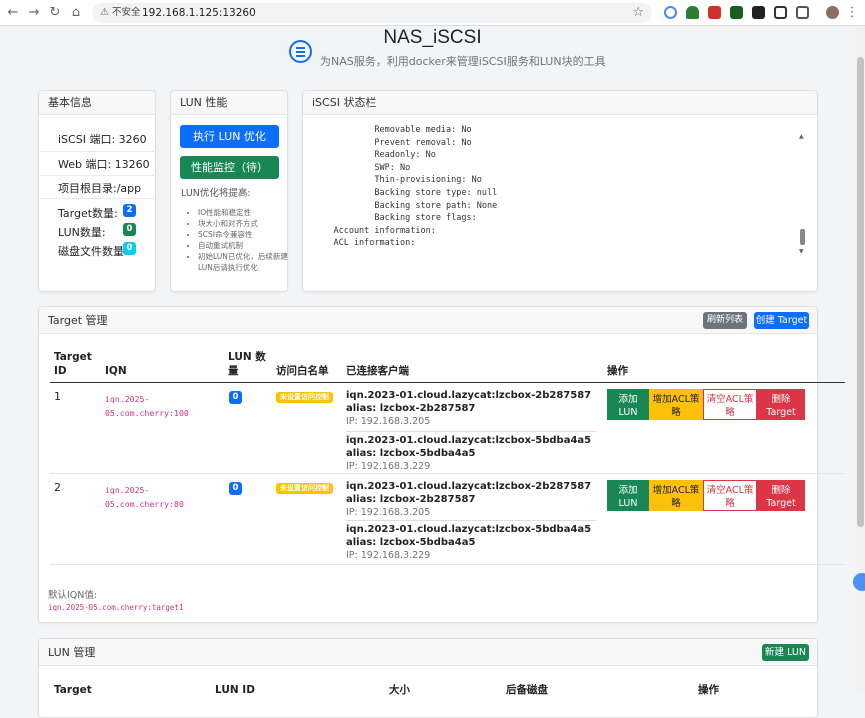 This screenshot has width=865, height=718. I want to click on console-line: SWP: No, so click(362, 167).